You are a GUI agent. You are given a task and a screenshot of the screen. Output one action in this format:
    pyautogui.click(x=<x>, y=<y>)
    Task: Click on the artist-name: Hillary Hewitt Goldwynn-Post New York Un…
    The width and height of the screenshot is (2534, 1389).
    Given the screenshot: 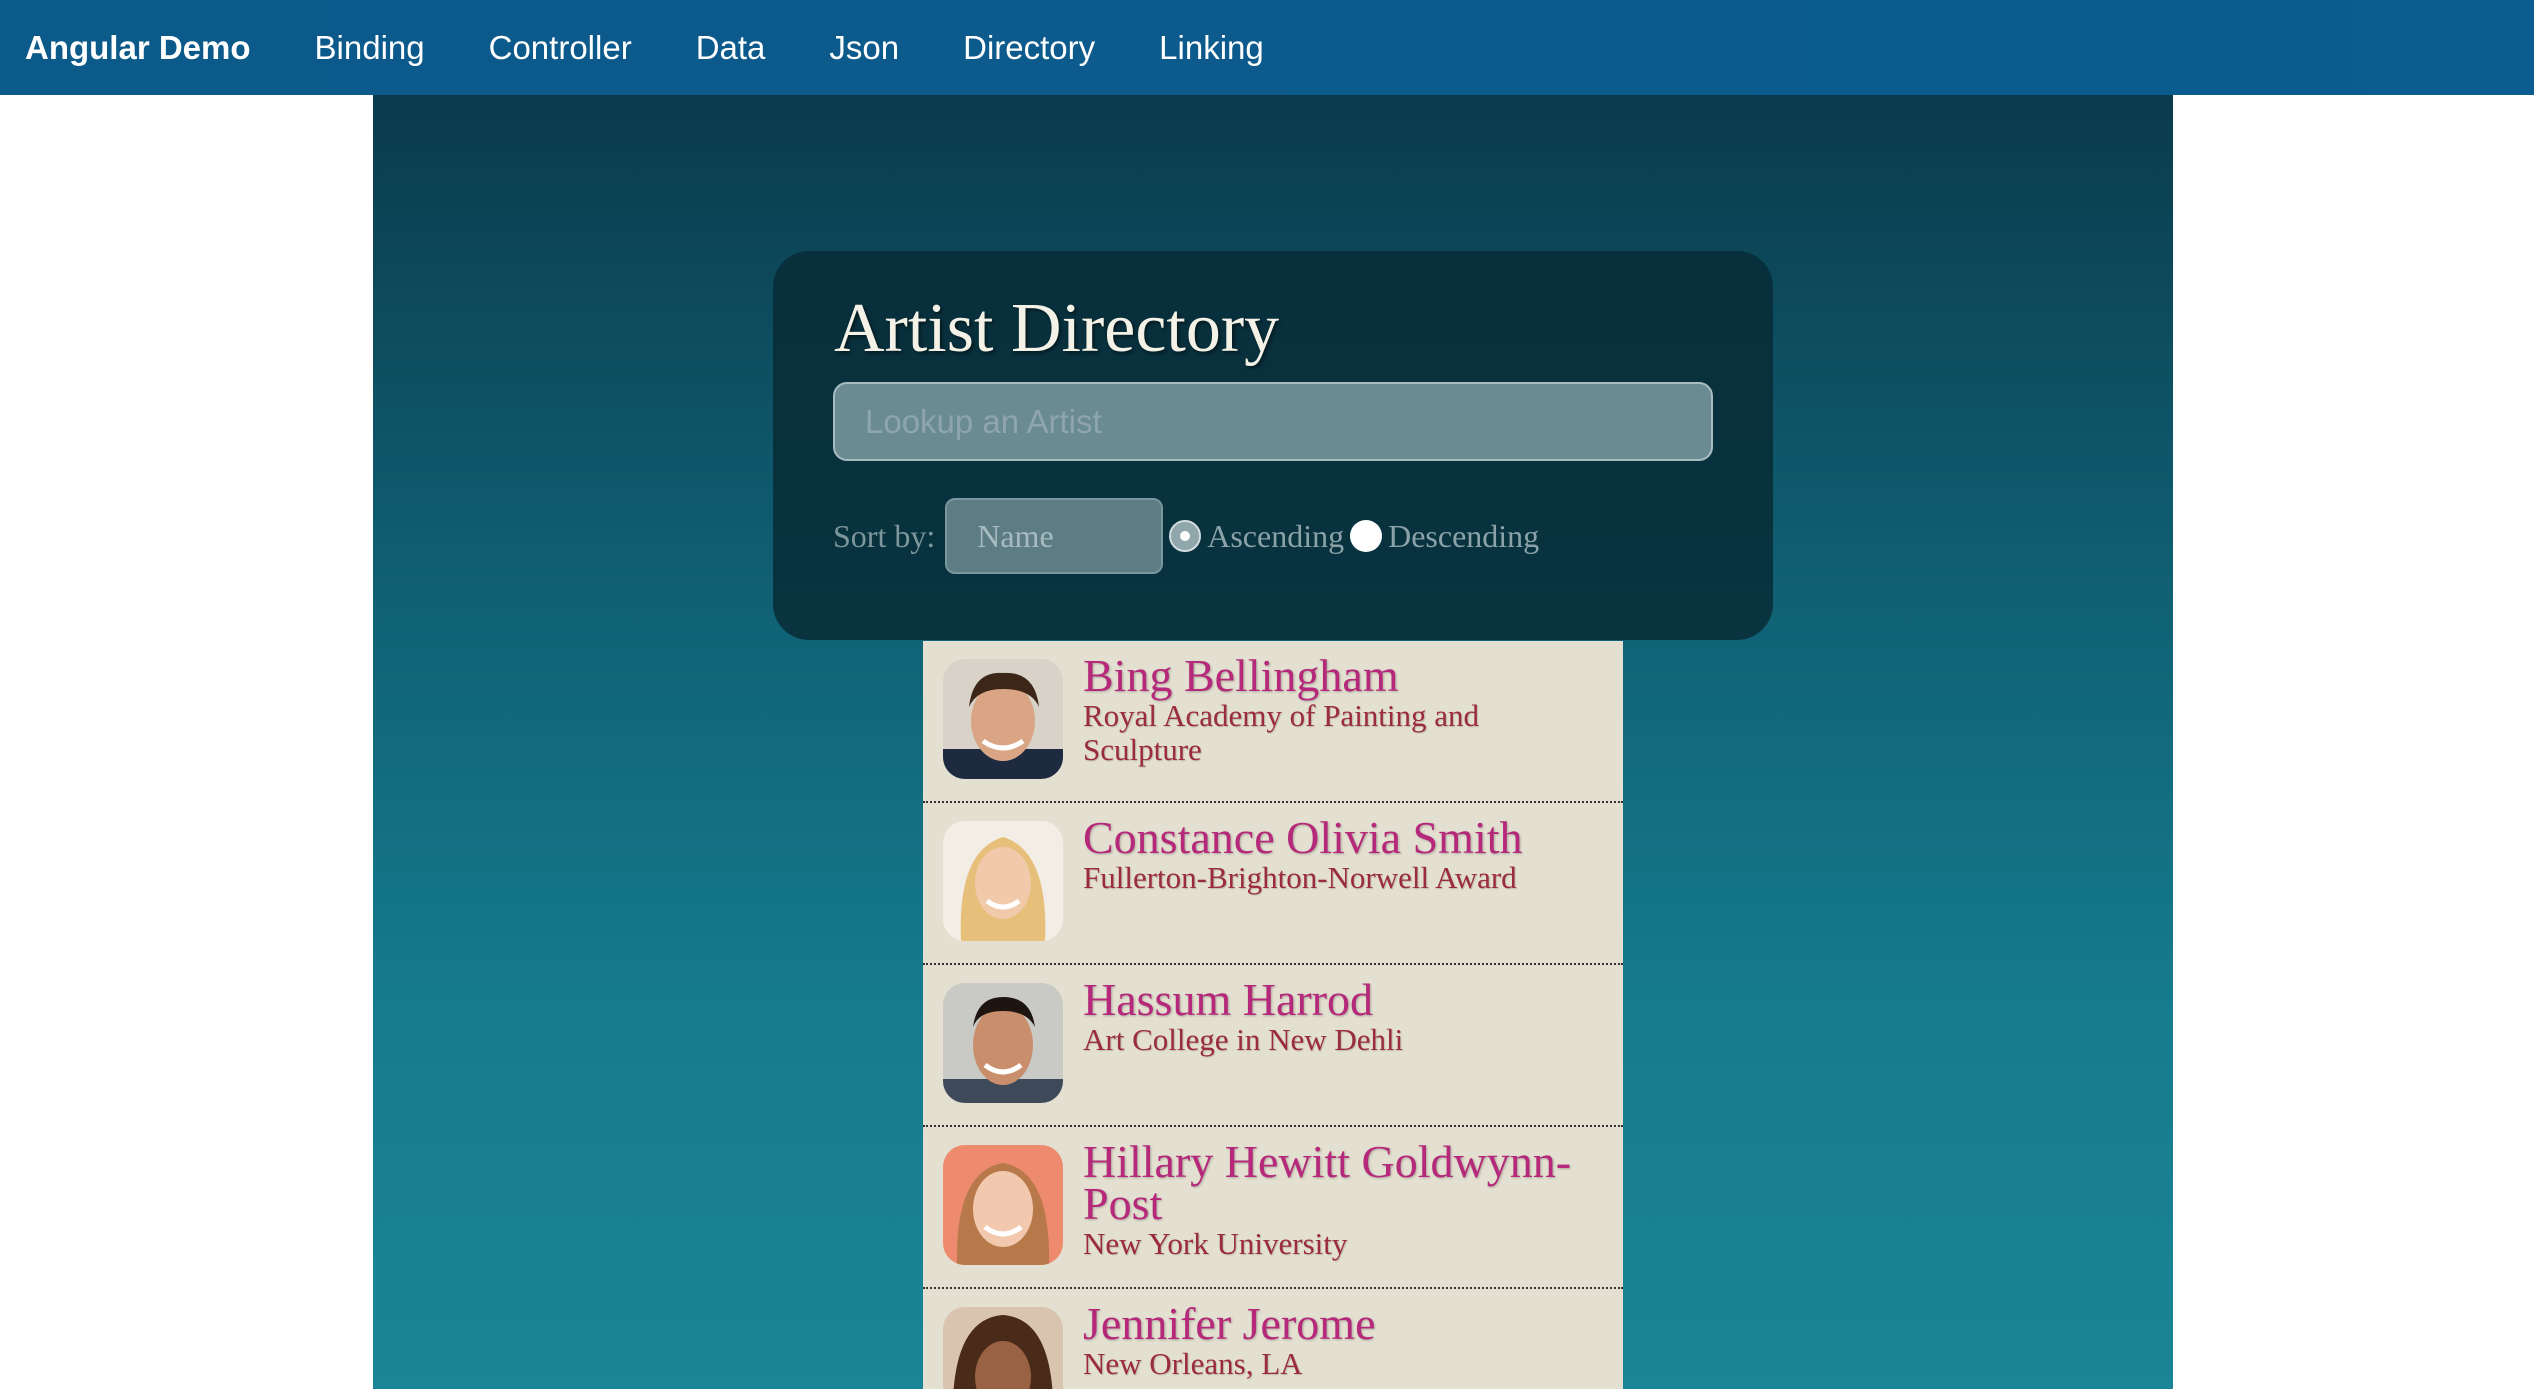 What is the action you would take?
    pyautogui.click(x=1343, y=1200)
    